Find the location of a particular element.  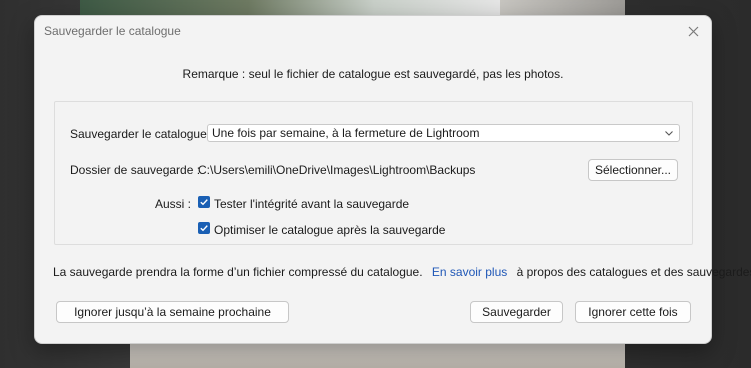

optimize-catalog-checkbox is located at coordinates (204, 228).